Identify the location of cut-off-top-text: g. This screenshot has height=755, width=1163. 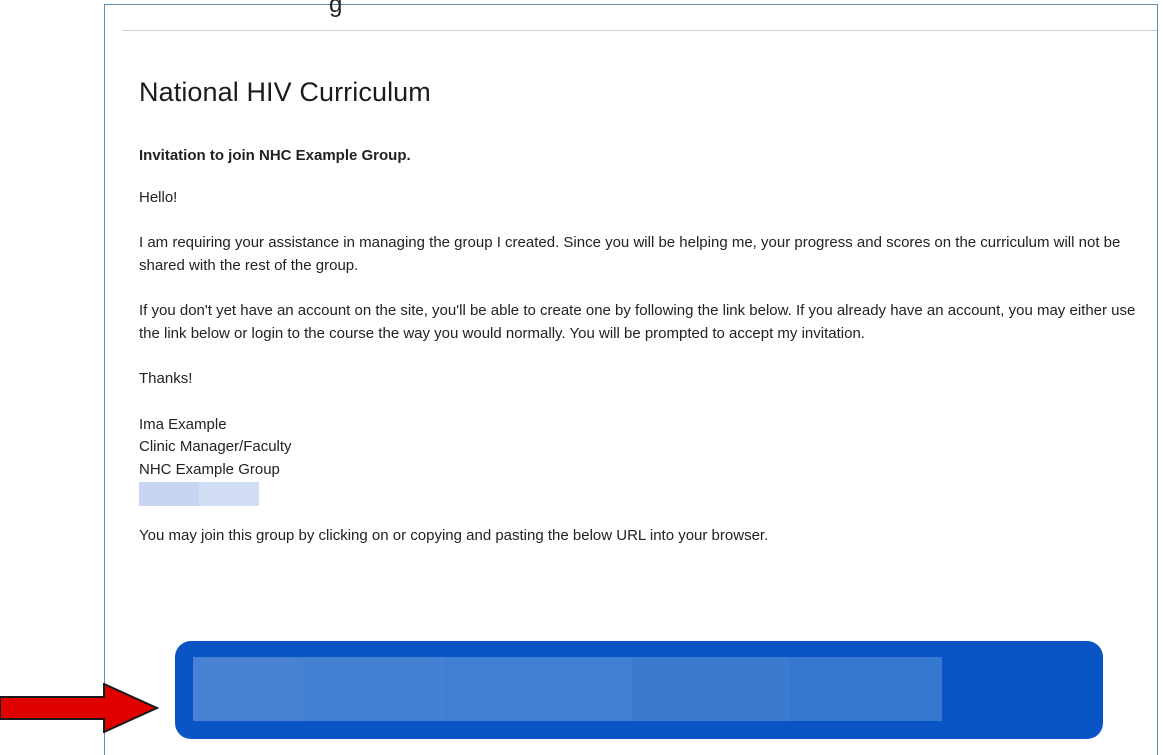
(336, 9).